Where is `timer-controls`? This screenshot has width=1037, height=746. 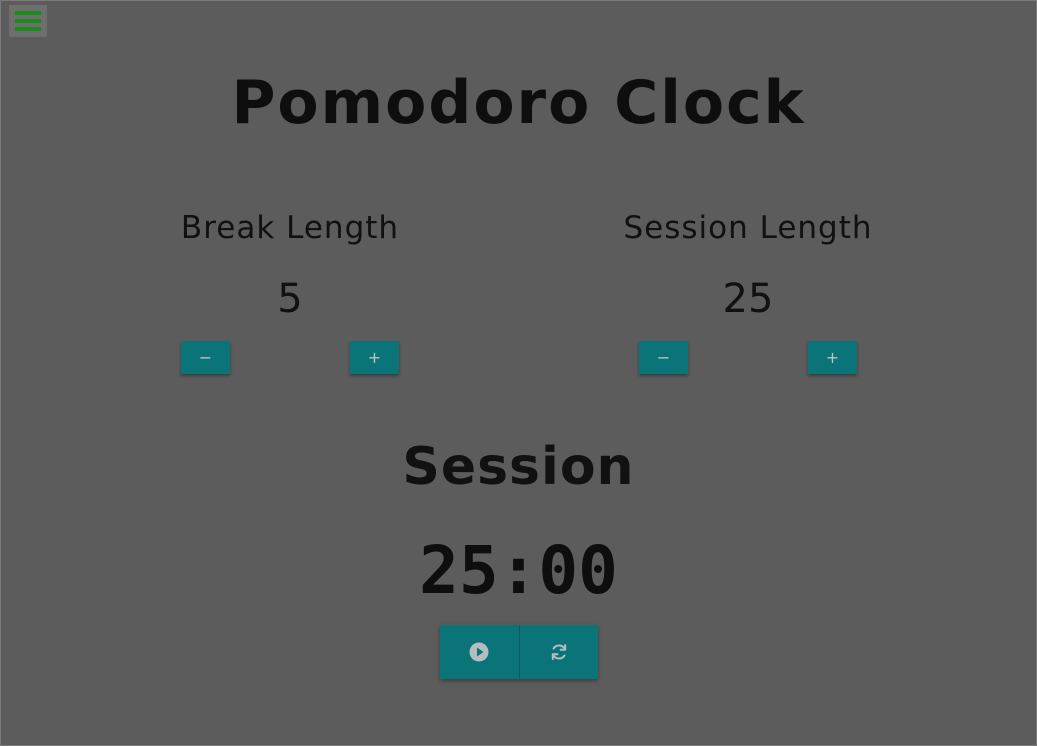
timer-controls is located at coordinates (519, 652).